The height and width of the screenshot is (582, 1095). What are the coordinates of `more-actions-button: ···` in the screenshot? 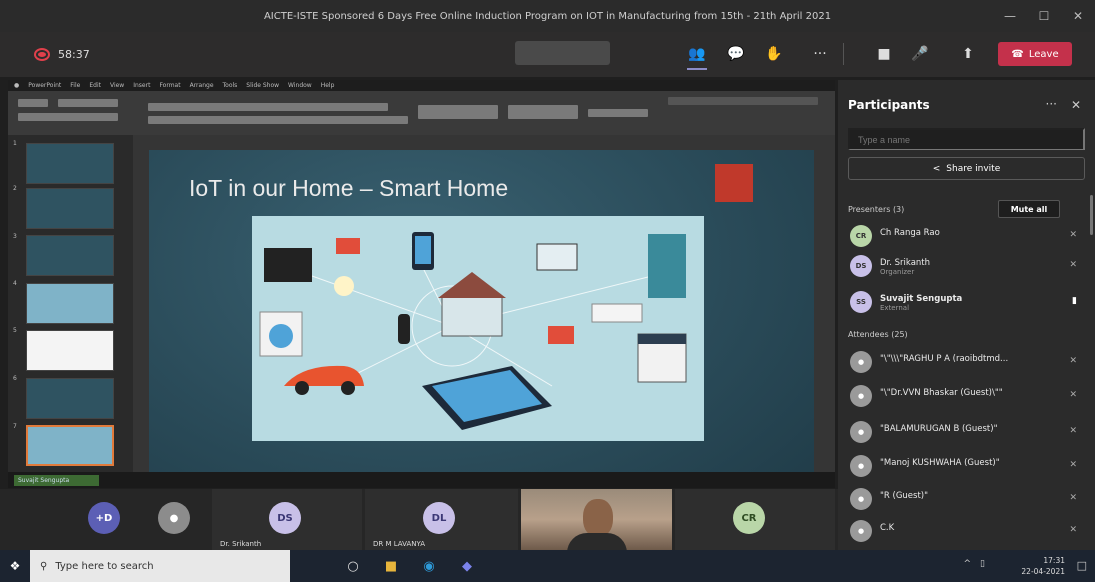 It's located at (820, 54).